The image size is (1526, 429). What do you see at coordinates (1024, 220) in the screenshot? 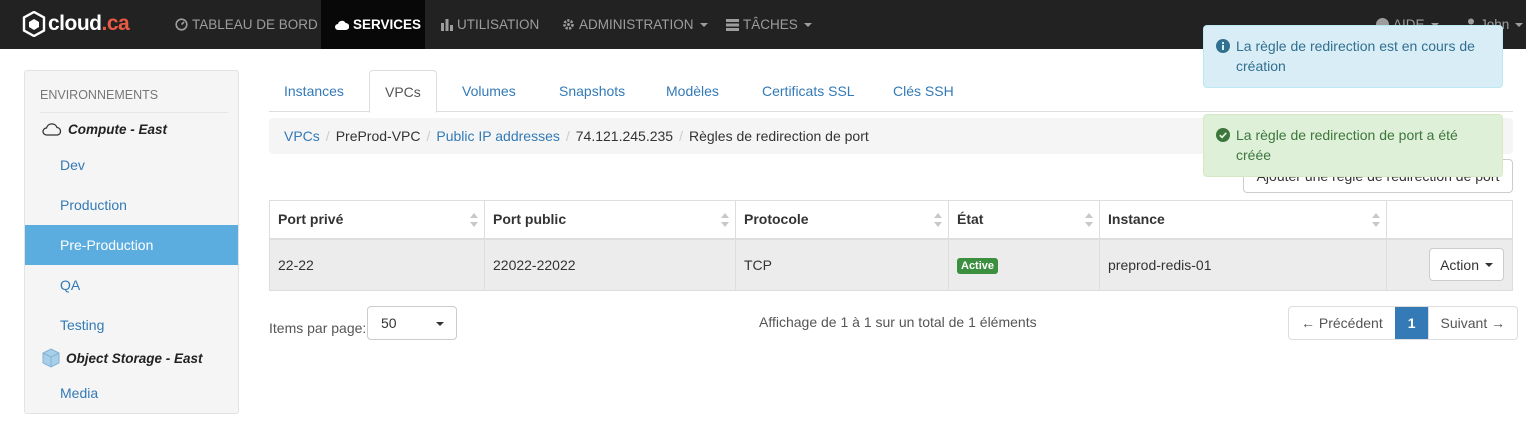
I see `column-header-state: État` at bounding box center [1024, 220].